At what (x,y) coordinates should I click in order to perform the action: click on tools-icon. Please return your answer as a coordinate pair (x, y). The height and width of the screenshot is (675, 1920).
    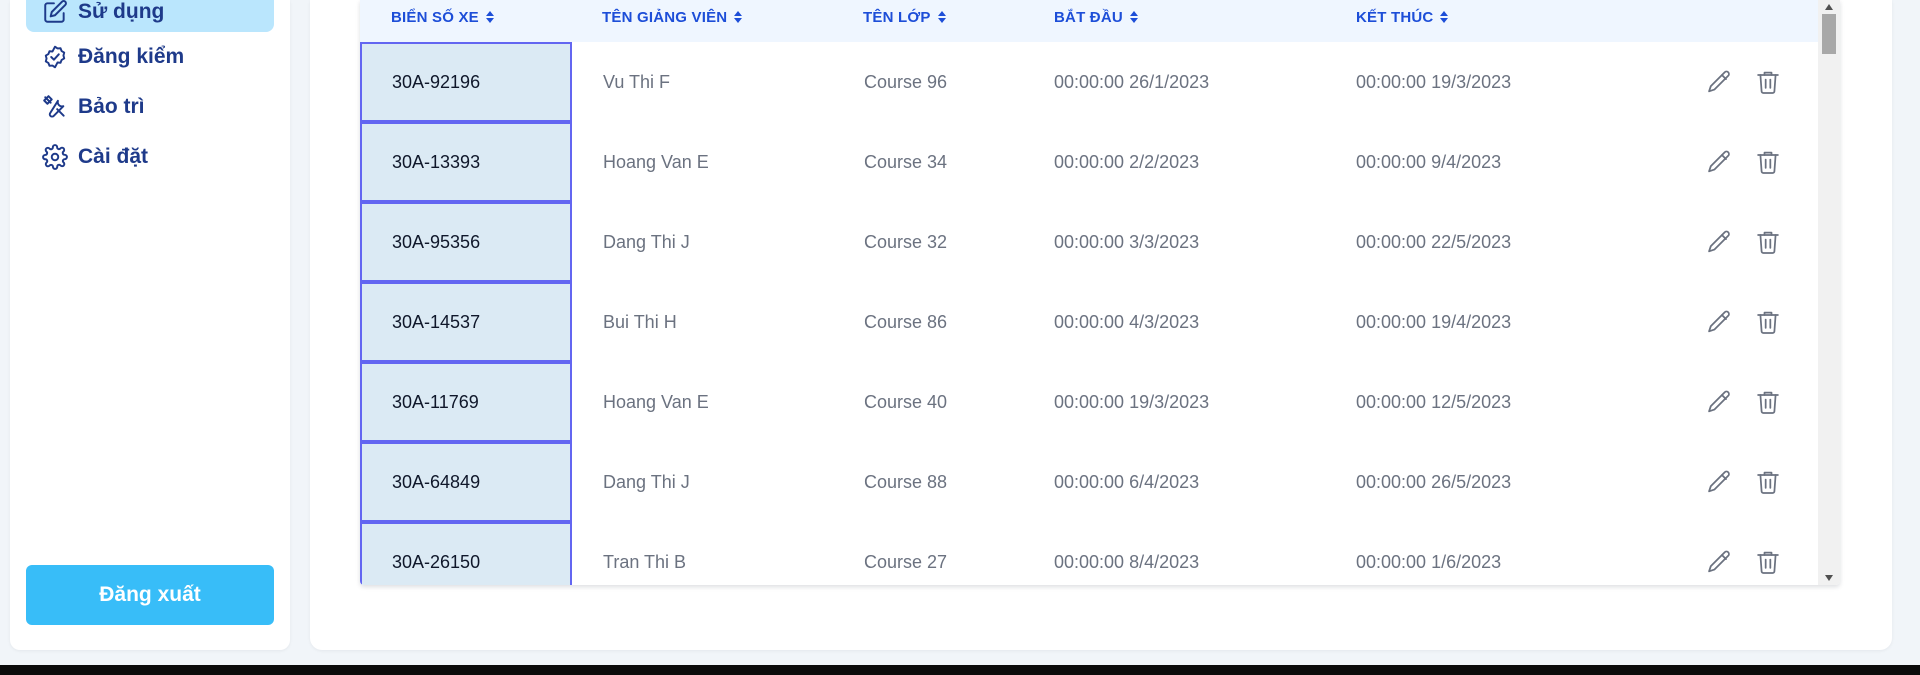
    Looking at the image, I should click on (54, 106).